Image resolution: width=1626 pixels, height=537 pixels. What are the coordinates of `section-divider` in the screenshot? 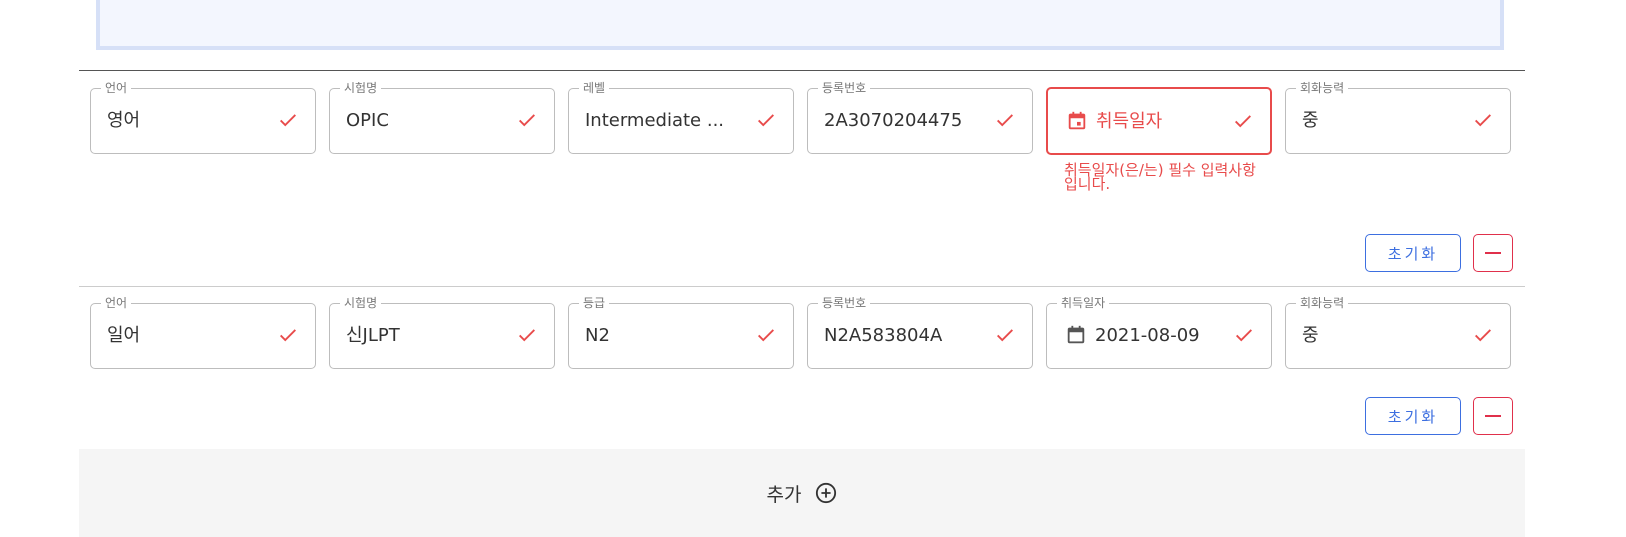 It's located at (802, 70).